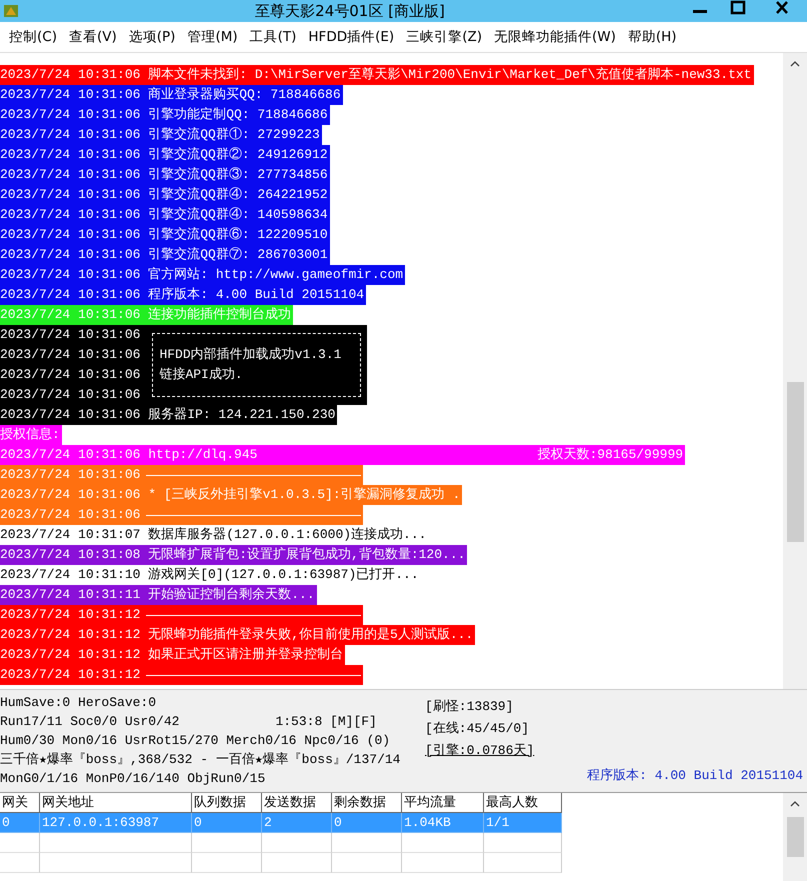  What do you see at coordinates (201, 375) in the screenshot?
I see `log-message: 链接API成功.` at bounding box center [201, 375].